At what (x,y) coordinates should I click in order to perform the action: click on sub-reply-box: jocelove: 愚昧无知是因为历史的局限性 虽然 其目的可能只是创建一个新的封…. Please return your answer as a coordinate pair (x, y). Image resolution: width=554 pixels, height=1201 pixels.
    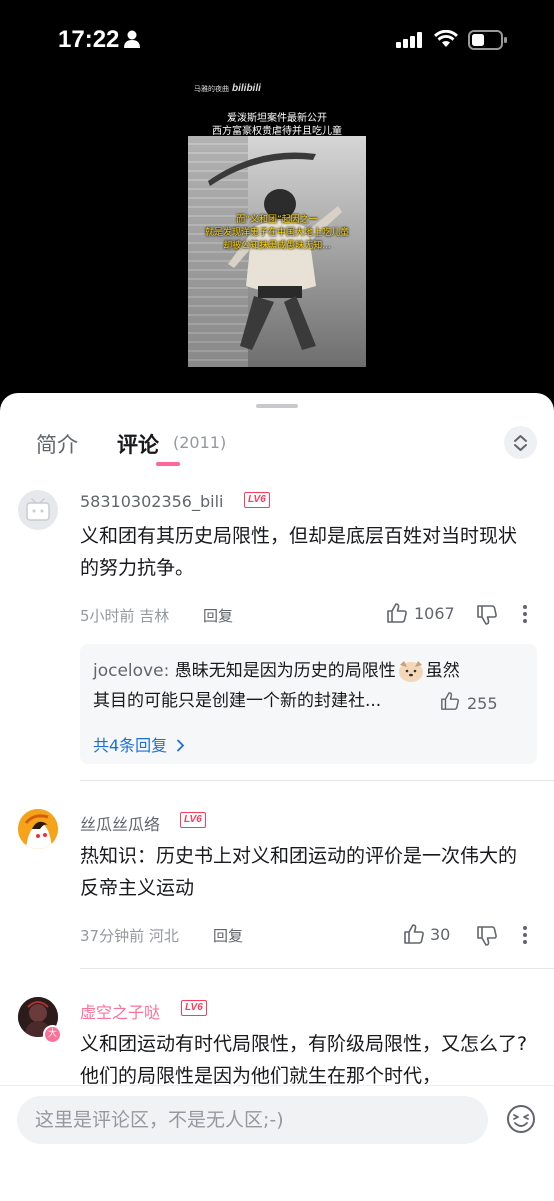
    Looking at the image, I should click on (308, 704).